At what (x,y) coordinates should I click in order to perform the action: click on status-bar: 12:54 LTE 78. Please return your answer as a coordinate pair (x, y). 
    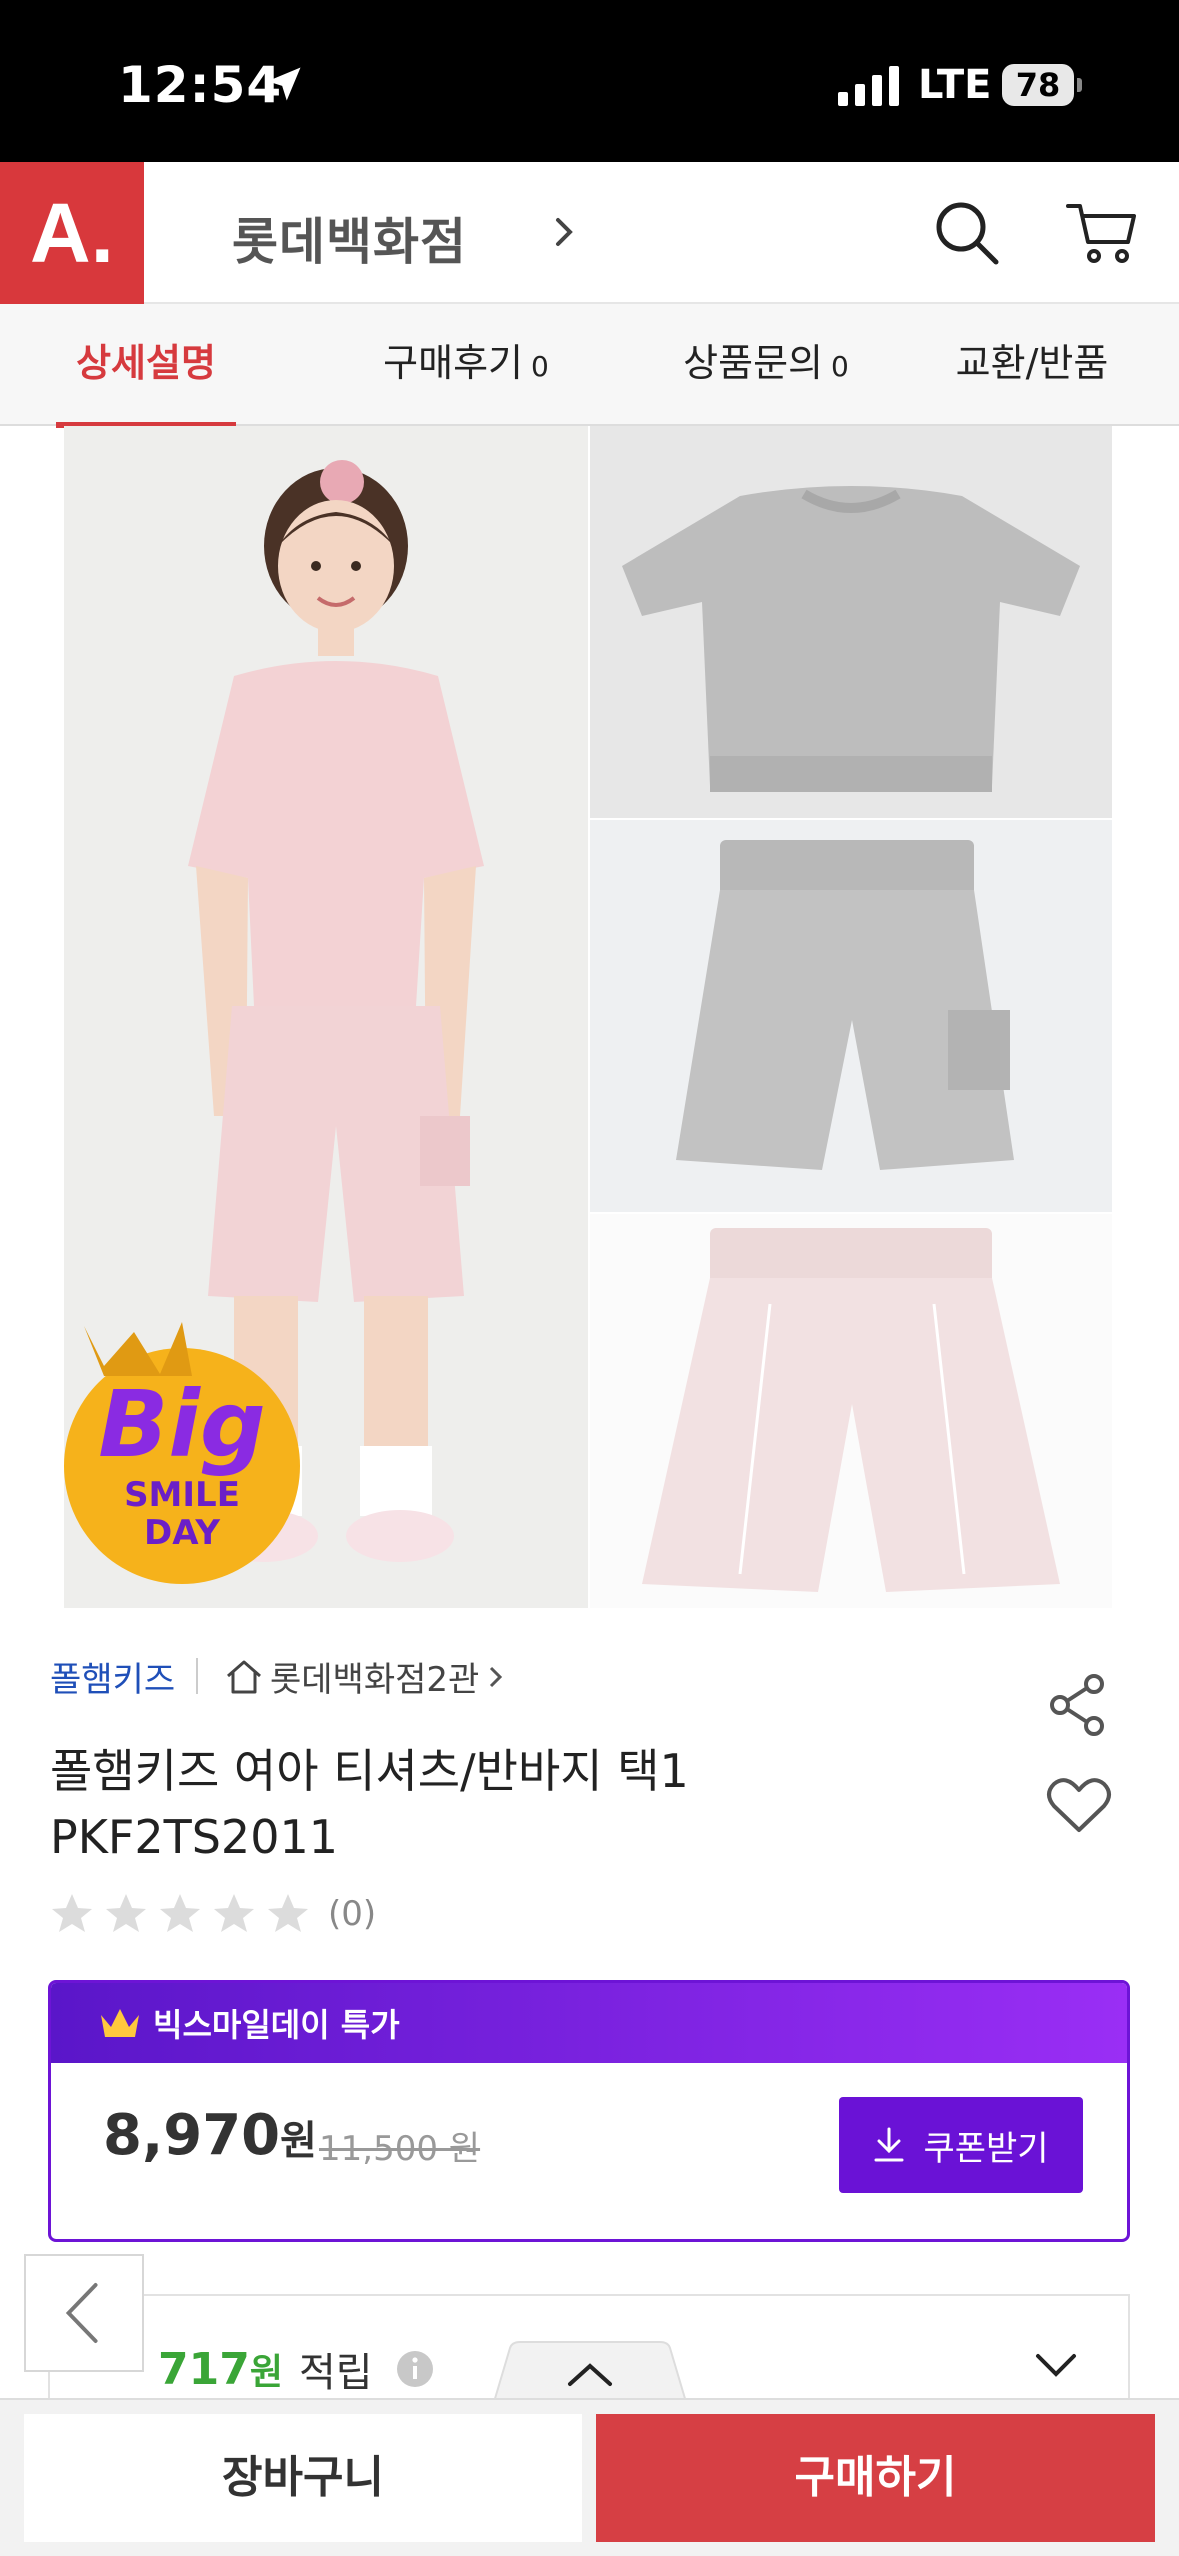
    Looking at the image, I should click on (589, 81).